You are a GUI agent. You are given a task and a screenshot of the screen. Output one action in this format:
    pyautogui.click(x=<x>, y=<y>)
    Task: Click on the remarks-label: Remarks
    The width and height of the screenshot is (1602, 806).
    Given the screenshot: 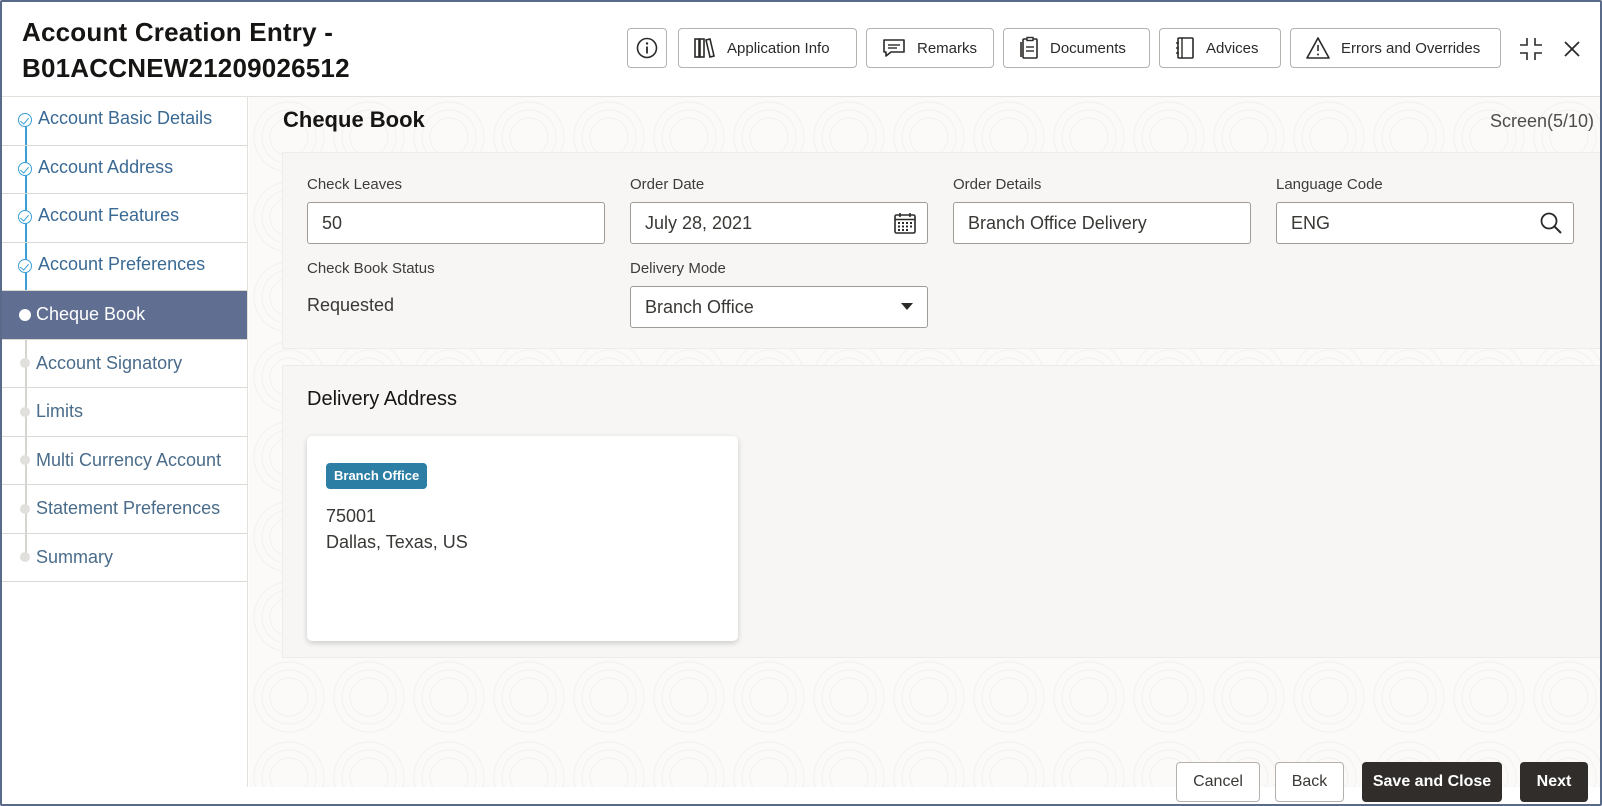 What is the action you would take?
    pyautogui.click(x=947, y=48)
    